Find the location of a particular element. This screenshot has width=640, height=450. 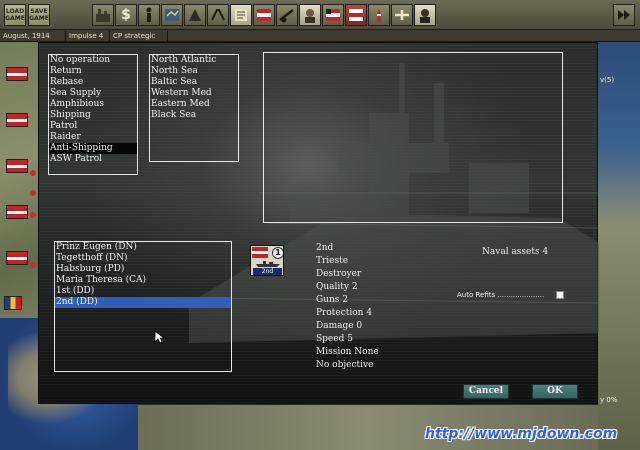

mission-item-sea-supply: Sea Supply is located at coordinates (93, 93).